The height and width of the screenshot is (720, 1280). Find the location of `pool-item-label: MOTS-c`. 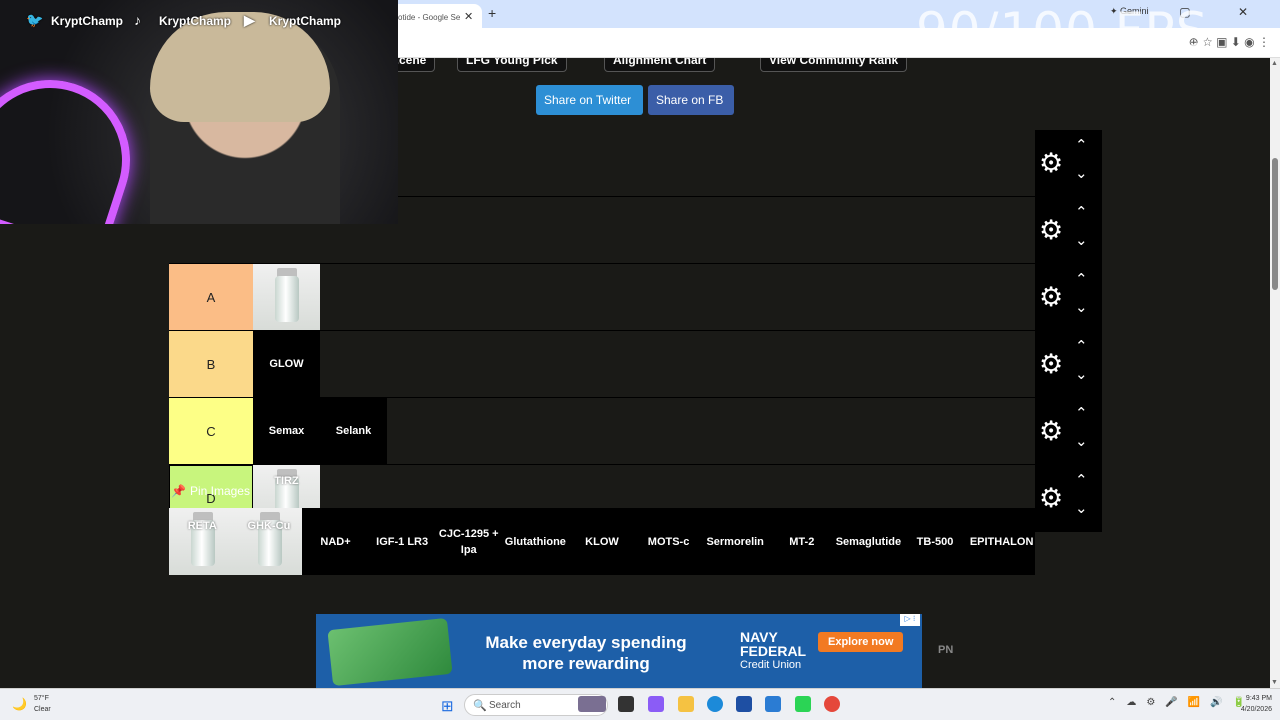

pool-item-label: MOTS-c is located at coordinates (668, 541).